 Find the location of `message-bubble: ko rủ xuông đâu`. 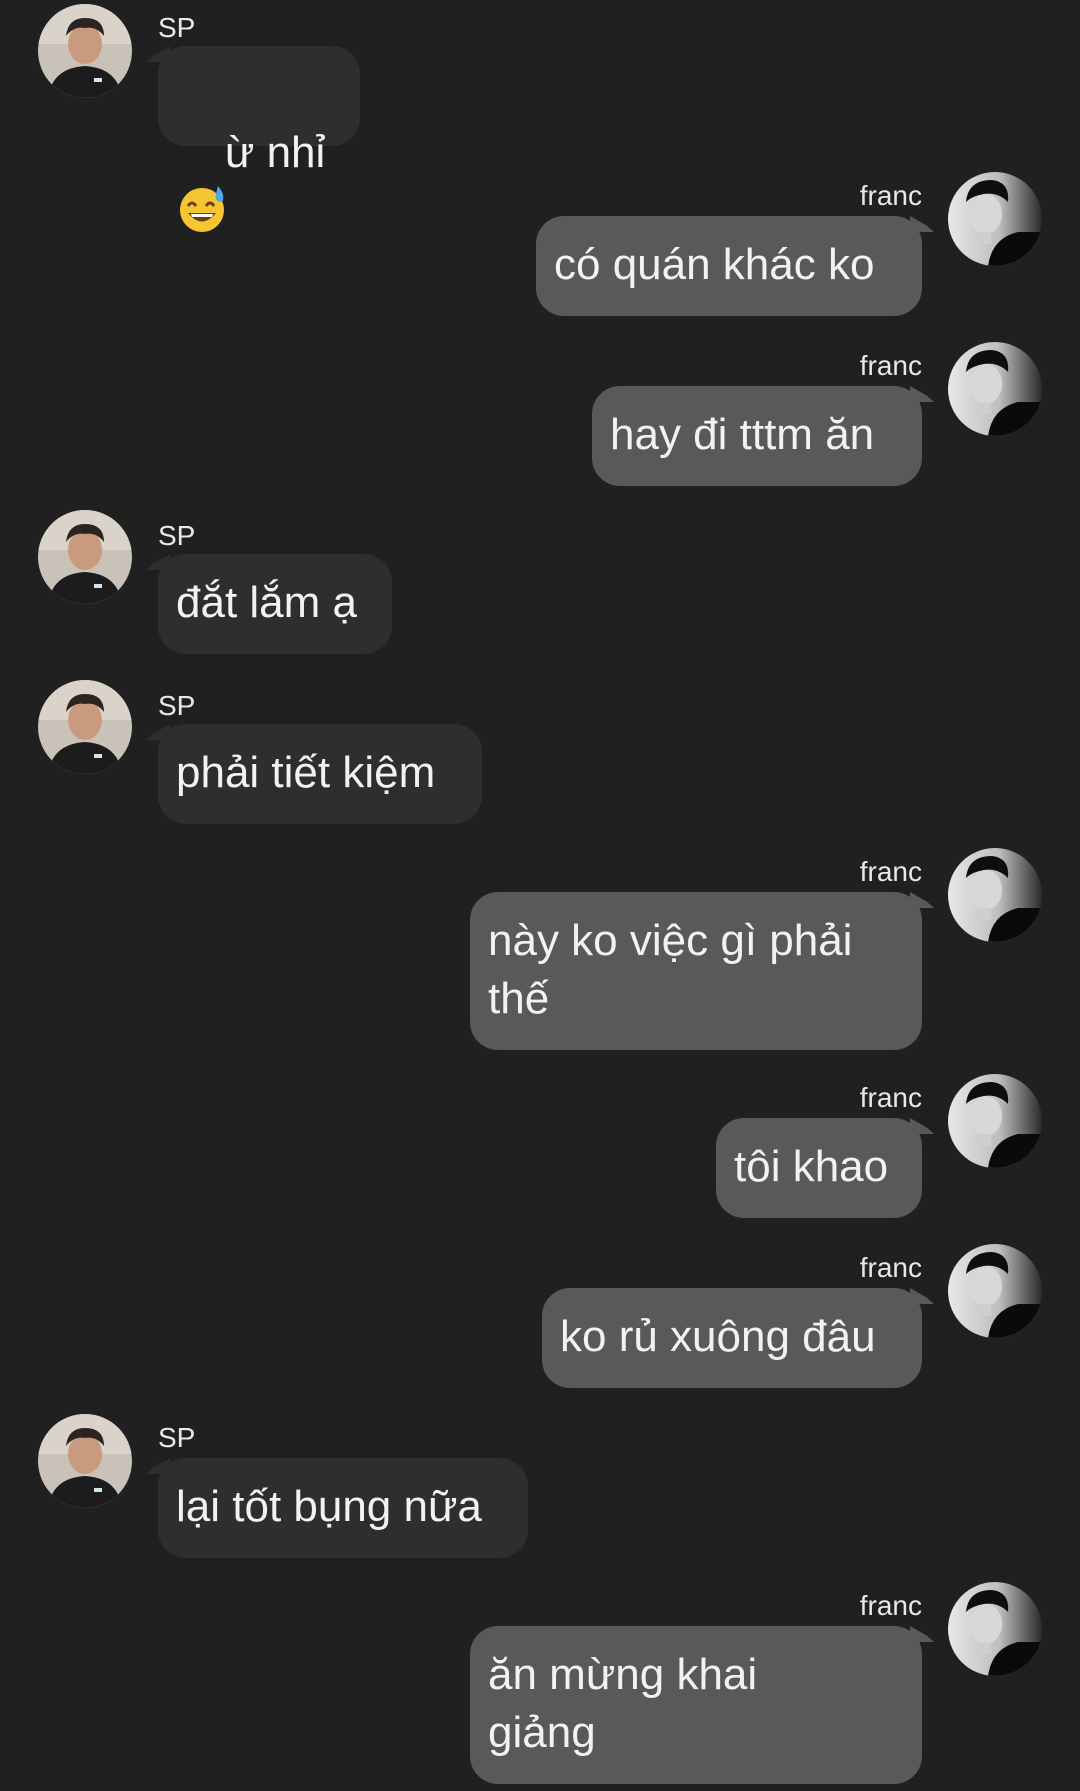

message-bubble: ko rủ xuông đâu is located at coordinates (732, 1338).